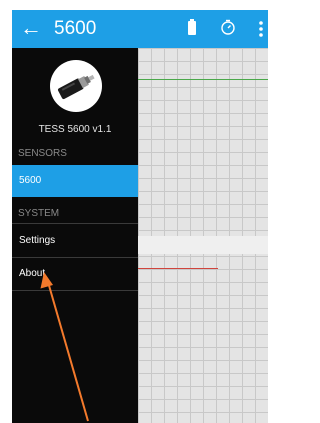  I want to click on chart-separator, so click(203, 245).